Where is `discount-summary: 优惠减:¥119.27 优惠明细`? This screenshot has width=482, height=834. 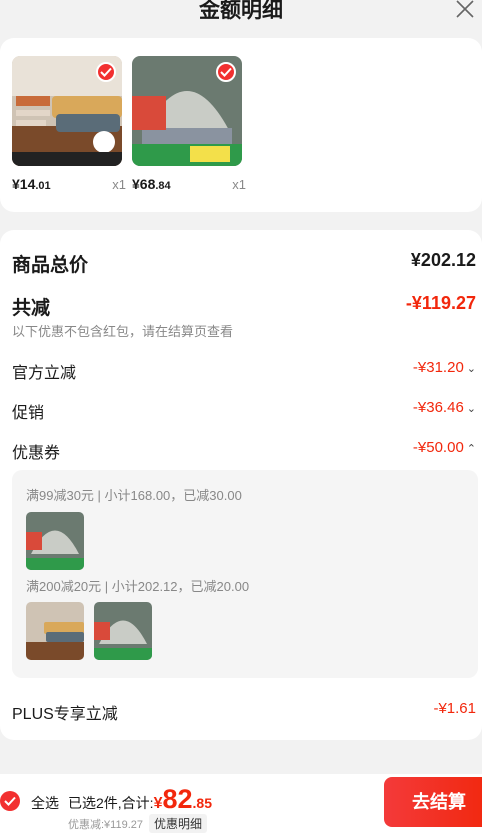 discount-summary: 优惠减:¥119.27 优惠明细 is located at coordinates (138, 823).